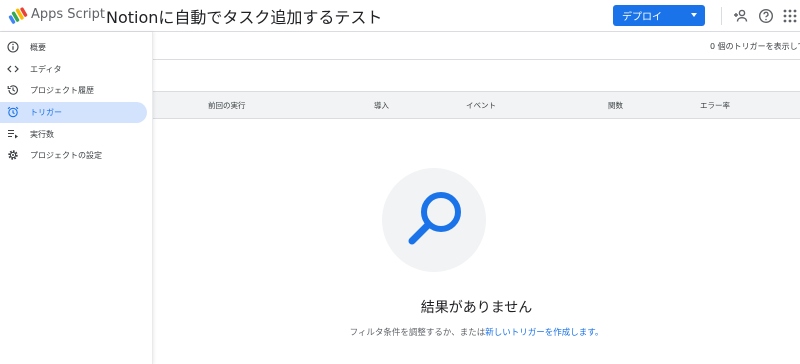 The image size is (800, 364). Describe the element at coordinates (18, 16) in the screenshot. I see `apps-script-logo-icon` at that location.